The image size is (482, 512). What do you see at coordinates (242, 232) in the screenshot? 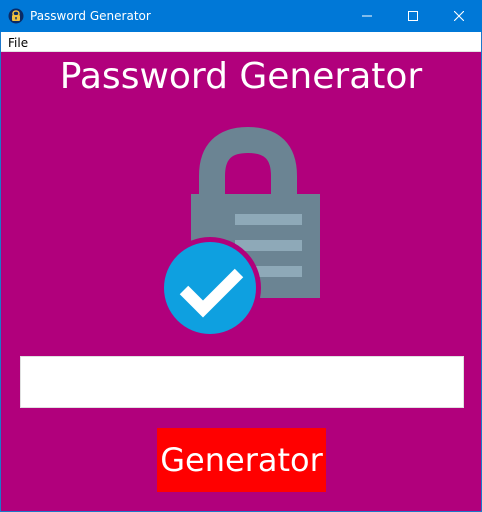
I see `lock-check-icon` at bounding box center [242, 232].